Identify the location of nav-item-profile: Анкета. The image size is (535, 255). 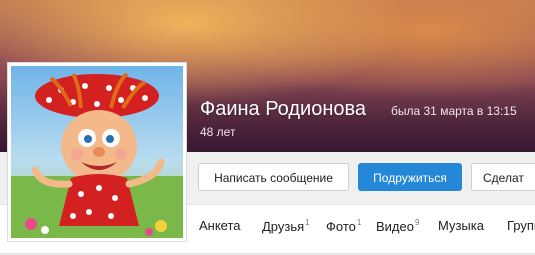
(220, 225).